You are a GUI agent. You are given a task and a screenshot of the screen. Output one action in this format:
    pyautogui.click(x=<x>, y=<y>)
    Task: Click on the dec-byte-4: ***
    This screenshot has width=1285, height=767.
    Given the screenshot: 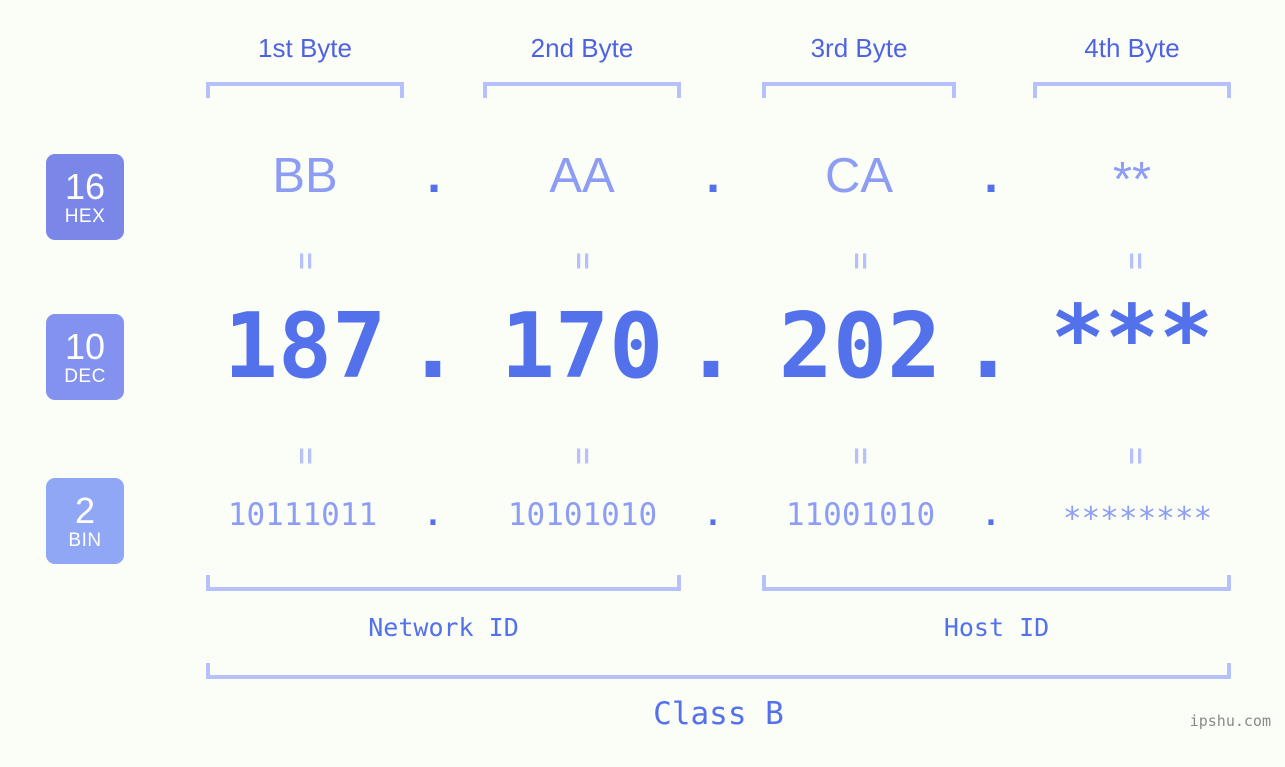 What is the action you would take?
    pyautogui.click(x=1132, y=338)
    